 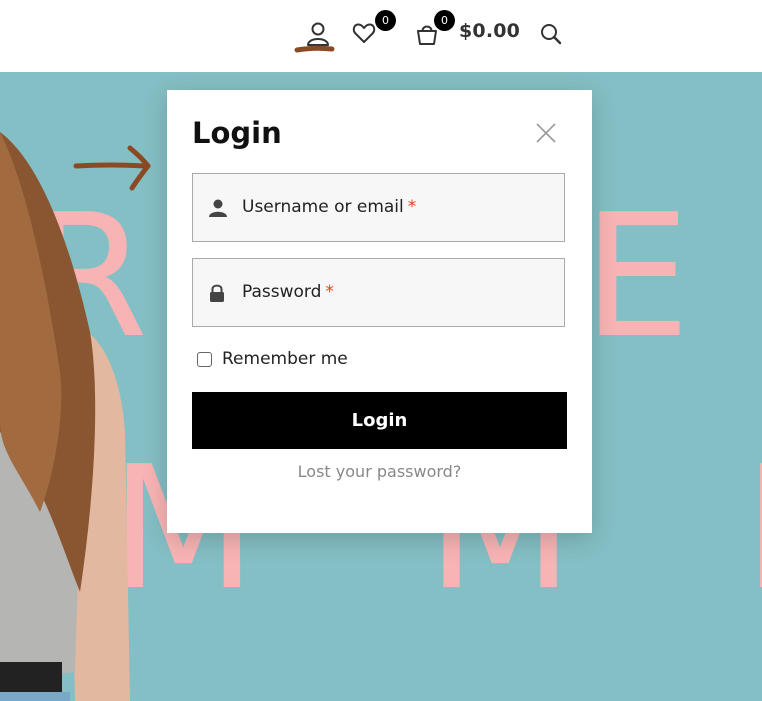 I want to click on annotation-arrow, so click(x=112, y=168).